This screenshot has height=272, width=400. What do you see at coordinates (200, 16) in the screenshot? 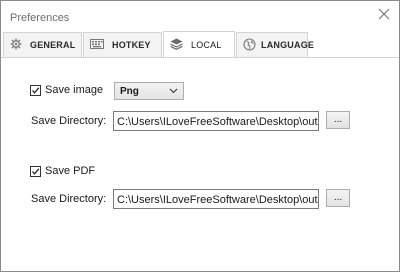
I see `title-bar: Preferences` at bounding box center [200, 16].